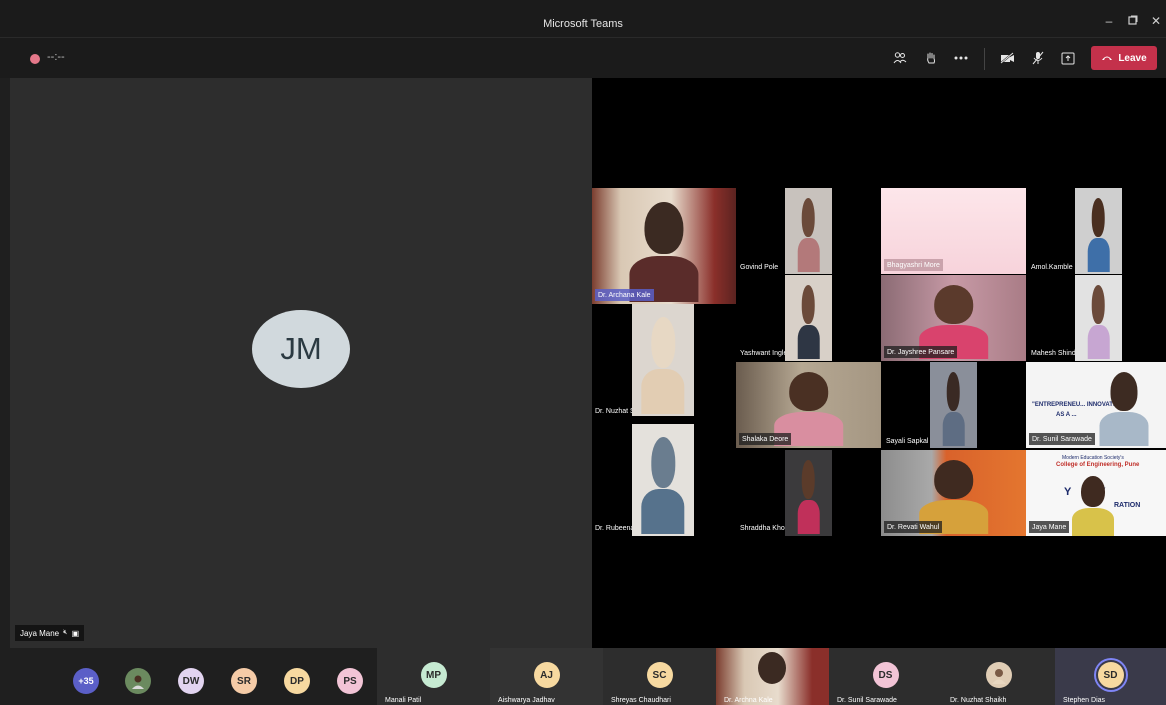 Image resolution: width=1166 pixels, height=705 pixels. What do you see at coordinates (759, 267) in the screenshot?
I see `participant-name: Govind Pole` at bounding box center [759, 267].